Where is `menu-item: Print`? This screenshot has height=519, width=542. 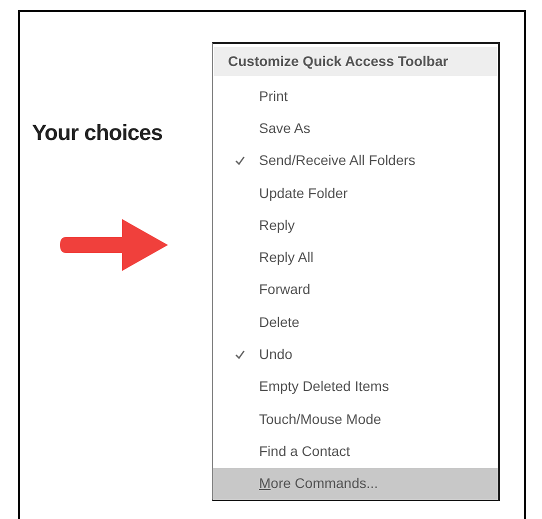 menu-item: Print is located at coordinates (355, 96).